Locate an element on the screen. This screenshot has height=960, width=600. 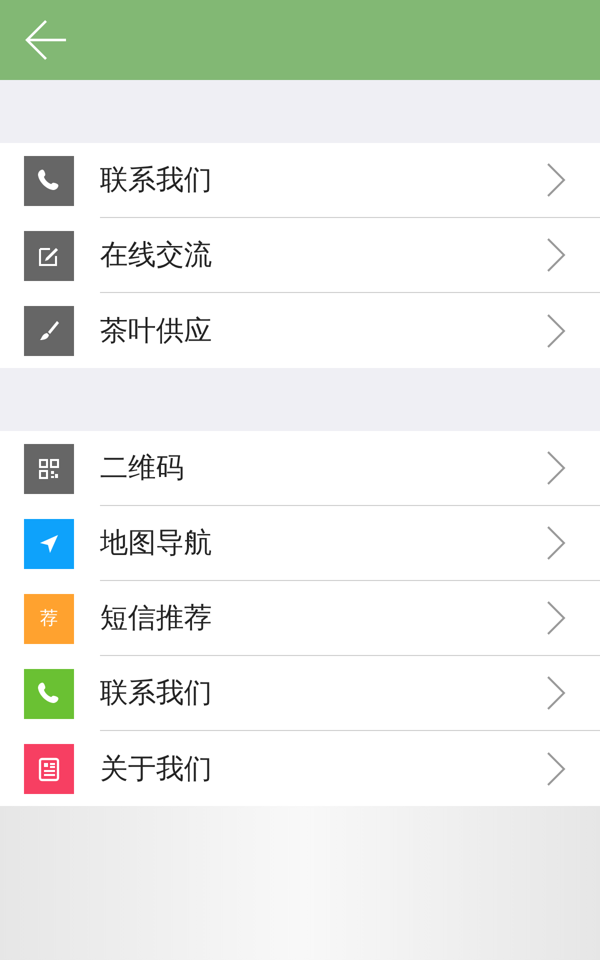
back-icon is located at coordinates (46, 40).